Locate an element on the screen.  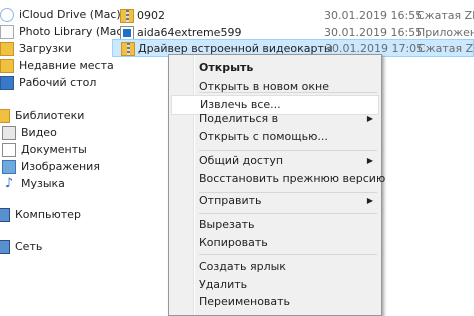
recent-places-icon is located at coordinates (7, 65).